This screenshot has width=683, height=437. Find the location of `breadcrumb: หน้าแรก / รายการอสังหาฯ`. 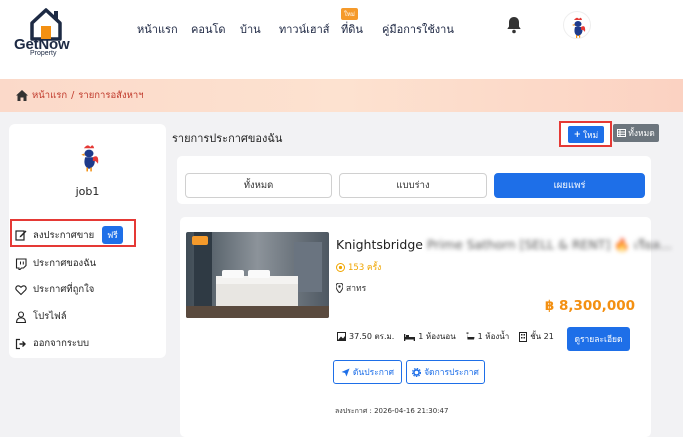

breadcrumb: หน้าแรก / รายการอสังหาฯ is located at coordinates (80, 95).